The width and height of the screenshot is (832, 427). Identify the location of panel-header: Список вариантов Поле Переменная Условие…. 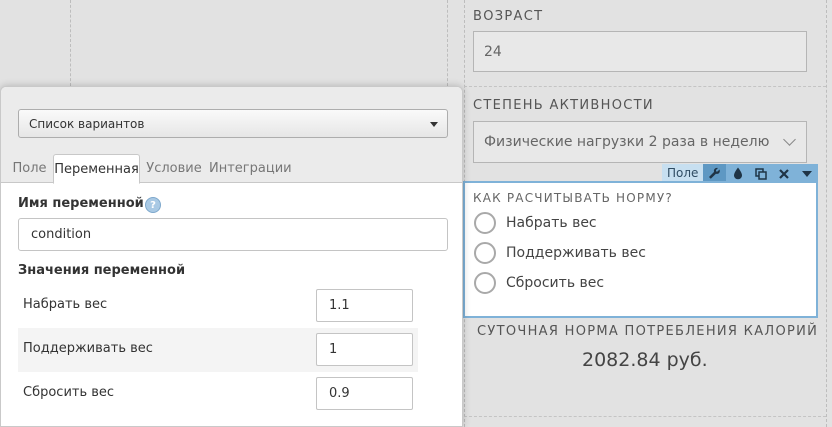
(231, 135).